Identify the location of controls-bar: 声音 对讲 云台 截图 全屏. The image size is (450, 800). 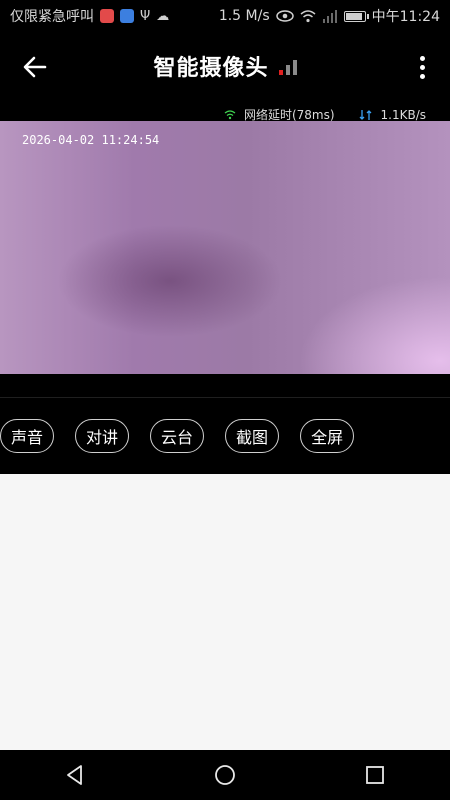
(225, 436).